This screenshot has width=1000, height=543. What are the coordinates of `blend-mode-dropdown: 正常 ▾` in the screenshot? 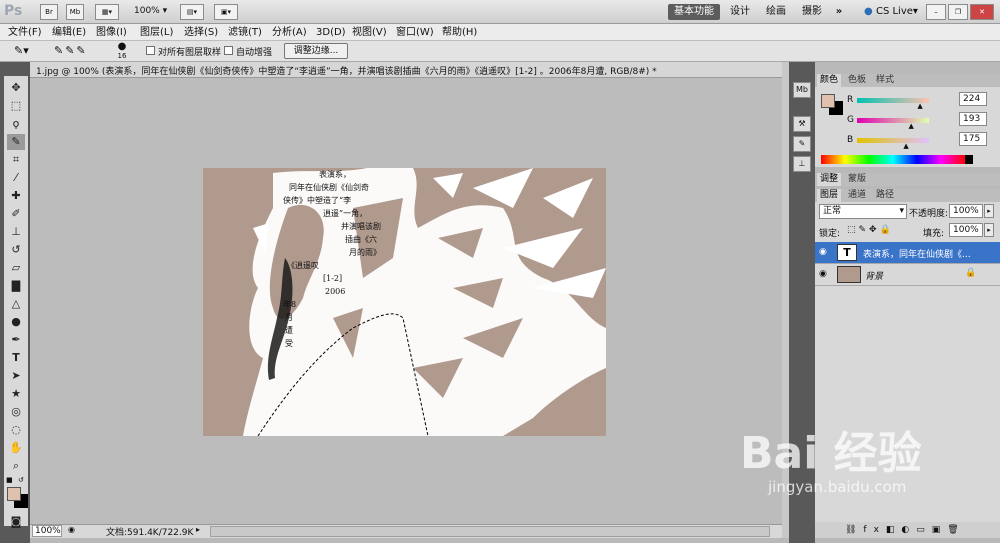 It's located at (863, 211).